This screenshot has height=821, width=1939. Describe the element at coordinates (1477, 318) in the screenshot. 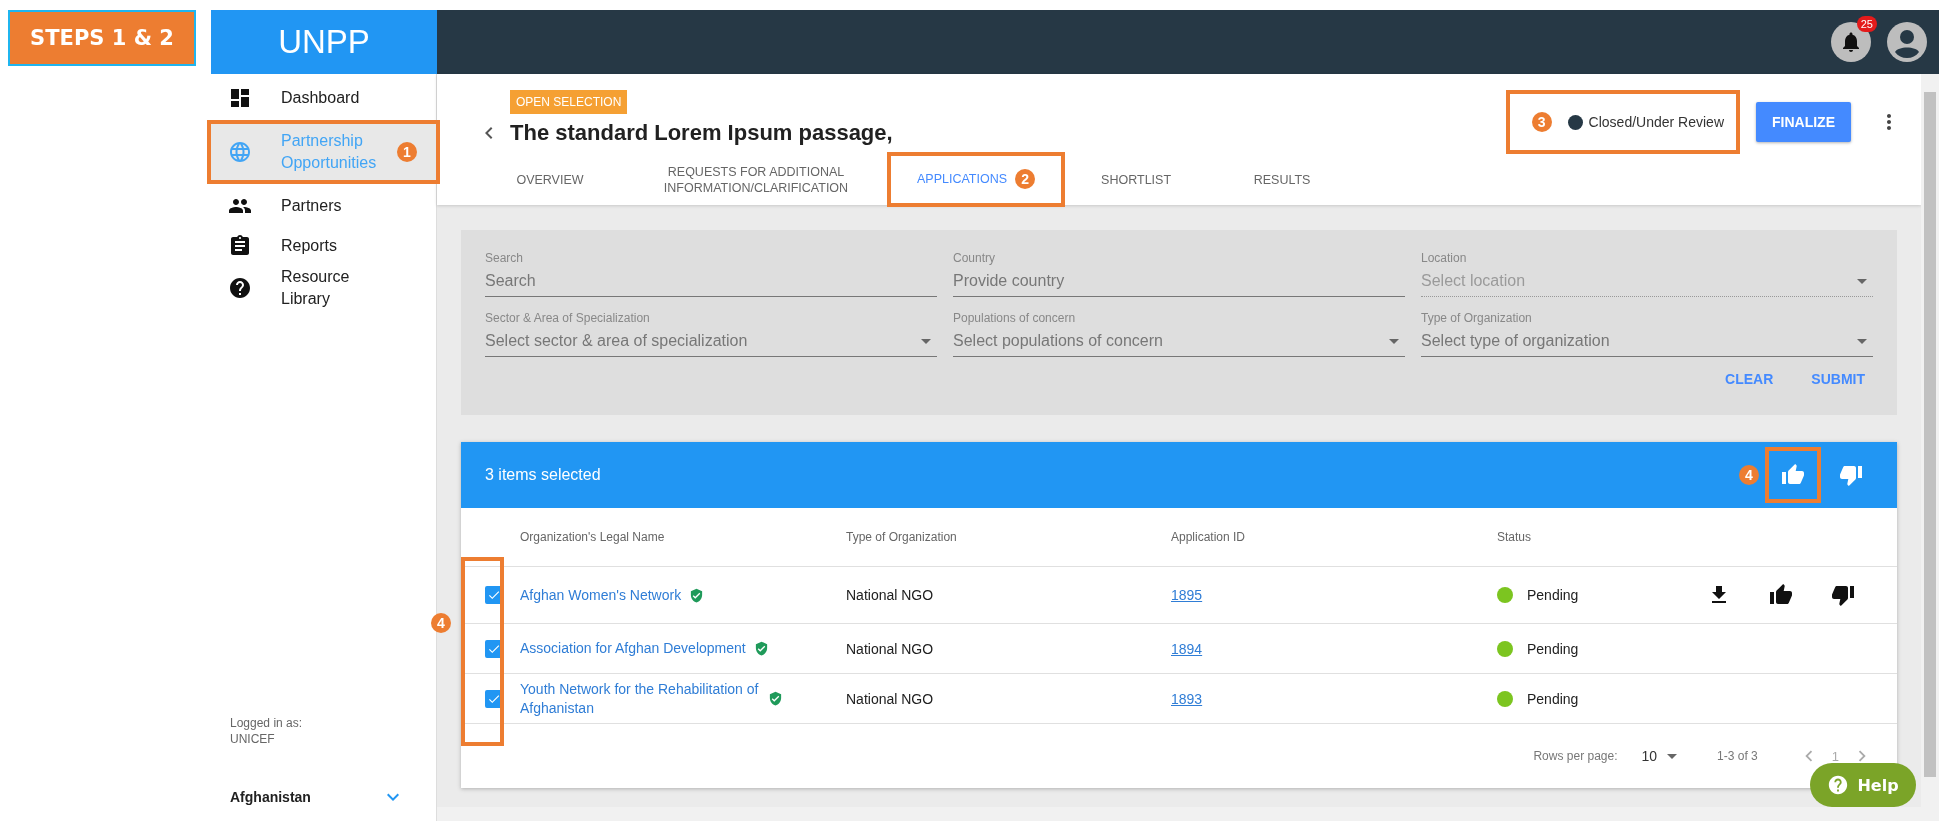

I see `field-label: Type of Organization` at that location.